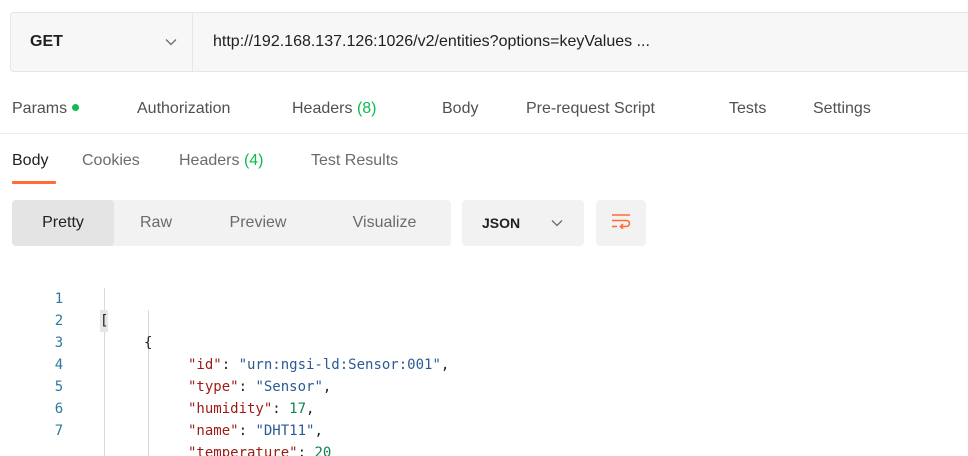 Image resolution: width=968 pixels, height=456 pixels. I want to click on pretty-button: Pretty, so click(63, 223).